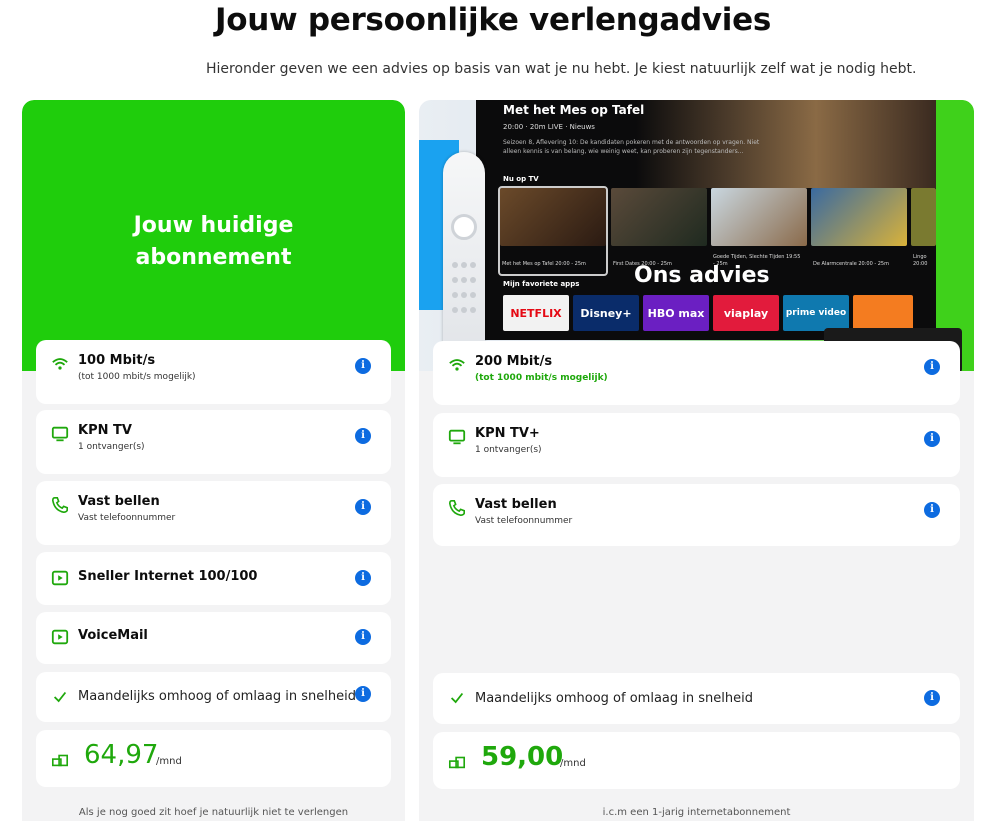  What do you see at coordinates (696, 812) in the screenshot?
I see `advice-footnote: i.c.m een 1-jarig internetabonnement` at bounding box center [696, 812].